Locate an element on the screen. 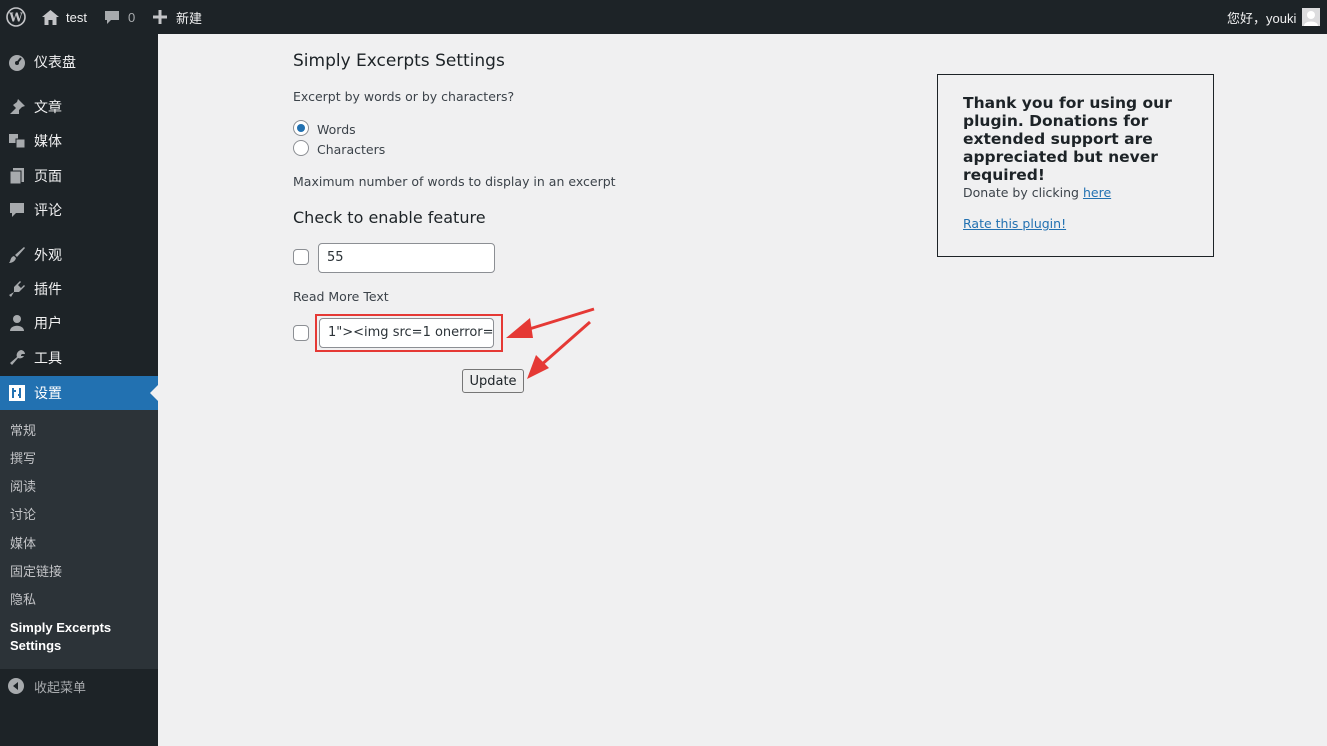 The width and height of the screenshot is (1327, 746). new-label: 新建 is located at coordinates (189, 18).